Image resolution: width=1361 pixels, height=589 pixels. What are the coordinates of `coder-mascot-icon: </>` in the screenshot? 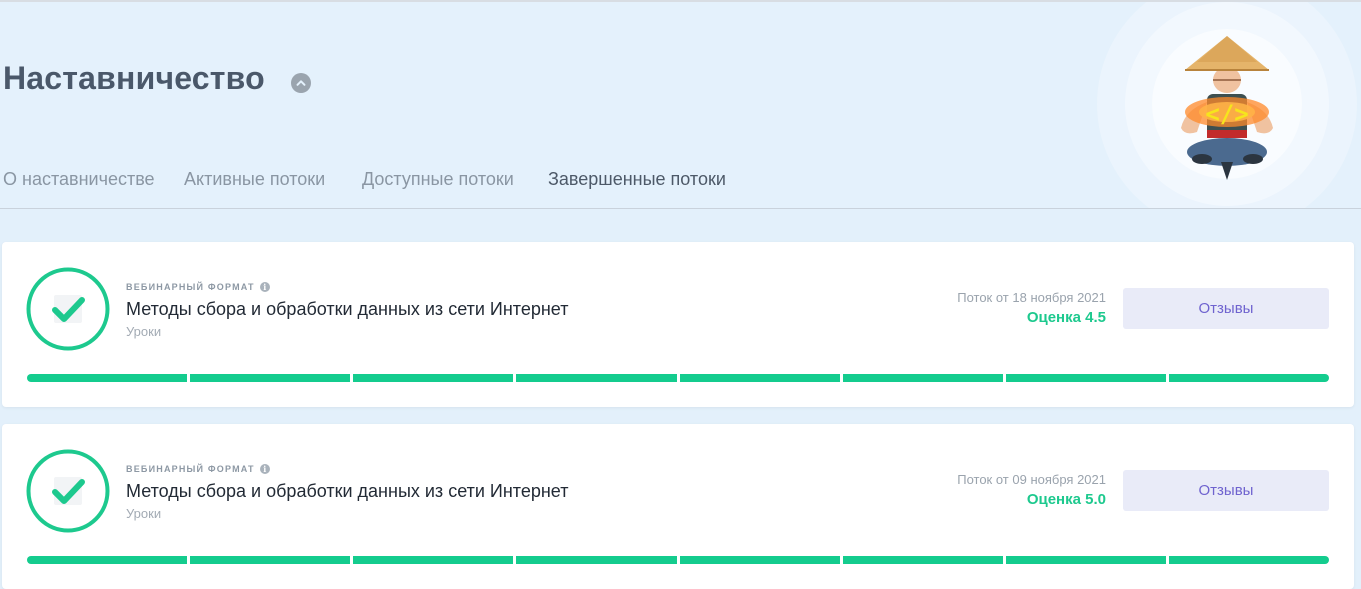 It's located at (1227, 108).